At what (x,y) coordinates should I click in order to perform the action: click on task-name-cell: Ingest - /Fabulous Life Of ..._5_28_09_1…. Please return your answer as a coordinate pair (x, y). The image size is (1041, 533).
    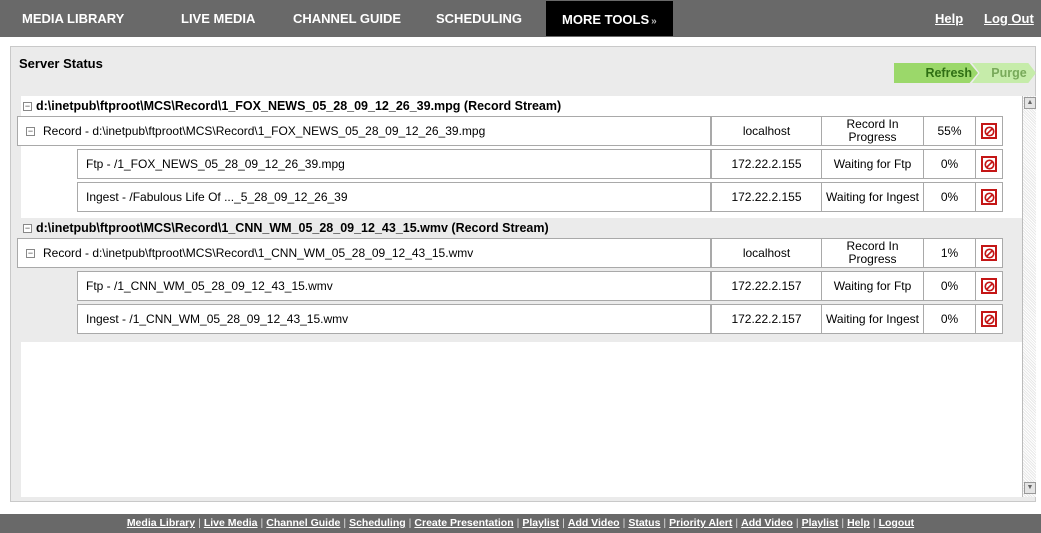
    Looking at the image, I should click on (394, 197).